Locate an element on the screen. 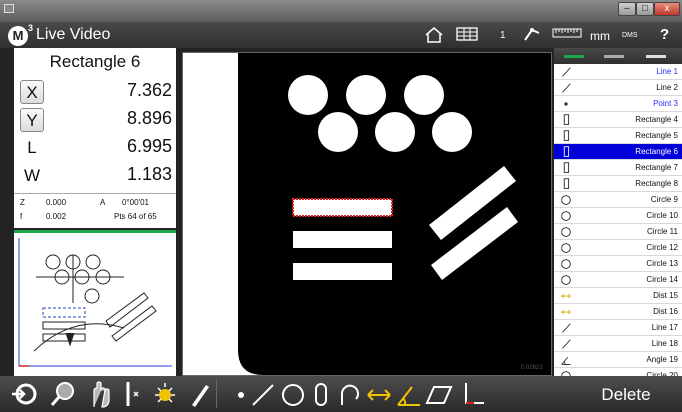  delete-button: Delete is located at coordinates (626, 395).